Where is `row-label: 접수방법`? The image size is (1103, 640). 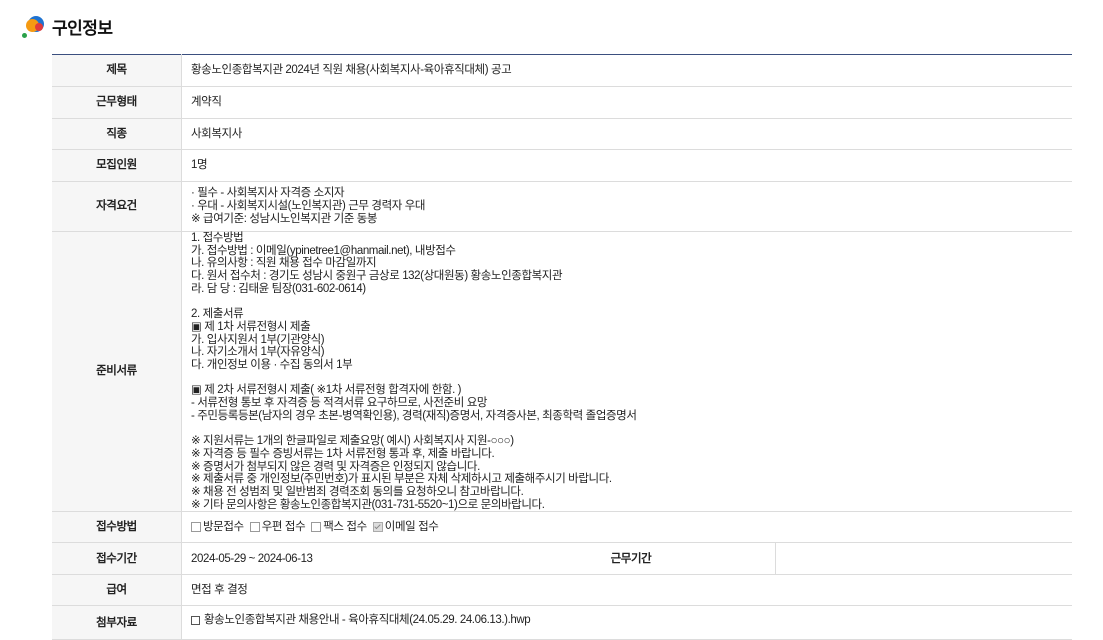
row-label: 접수방법 is located at coordinates (117, 527).